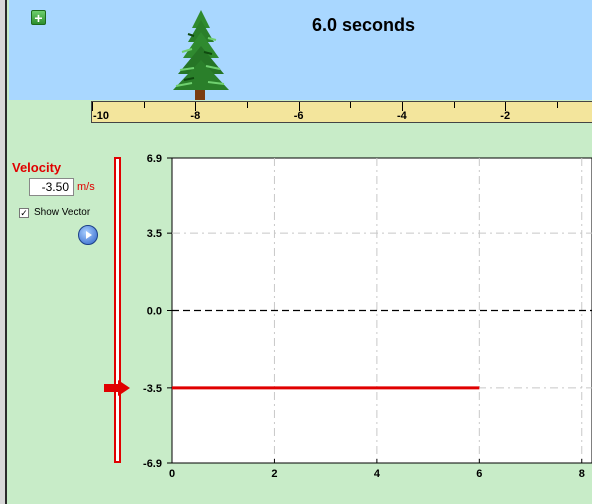  What do you see at coordinates (154, 234) in the screenshot?
I see `y-tick-label: 3.5` at bounding box center [154, 234].